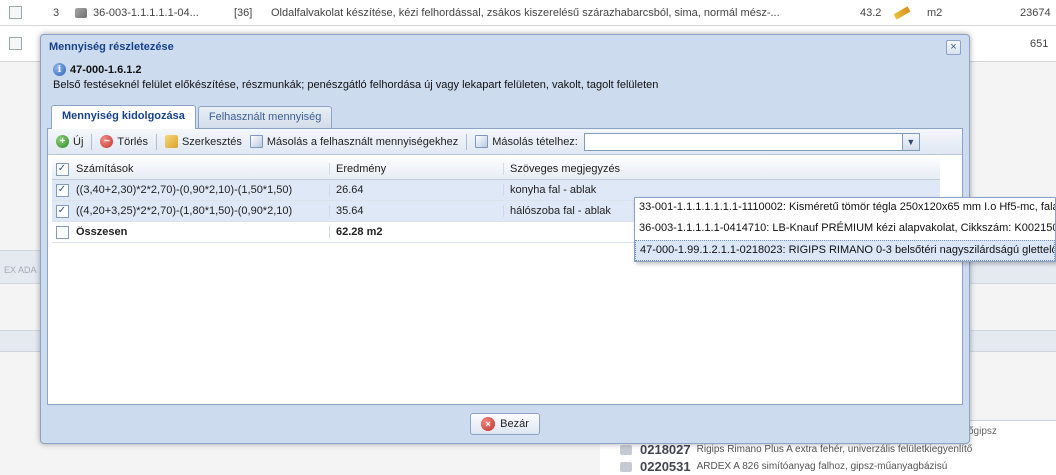 The width and height of the screenshot is (1056, 475). Describe the element at coordinates (514, 424) in the screenshot. I see `close-button-label: Bezár` at that location.